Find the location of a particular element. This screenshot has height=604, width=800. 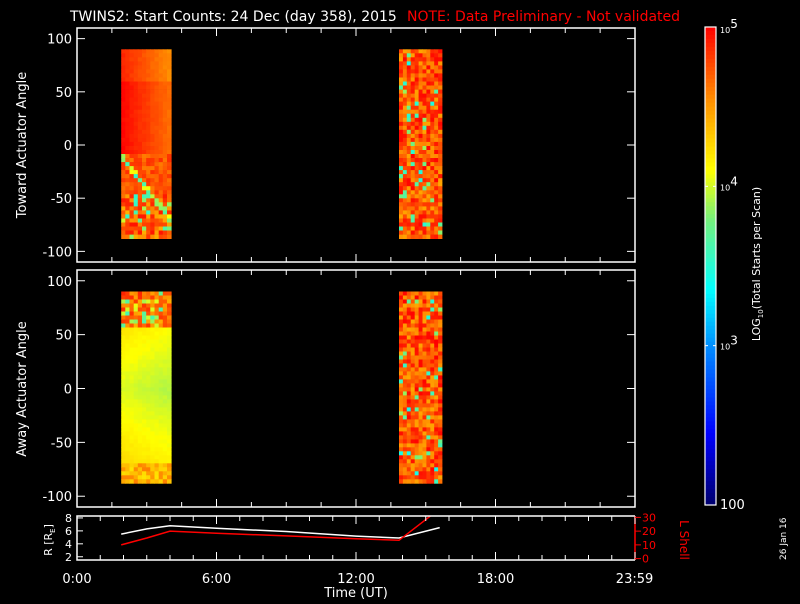

colorbar-tick-exp: 3 is located at coordinates (734, 341).